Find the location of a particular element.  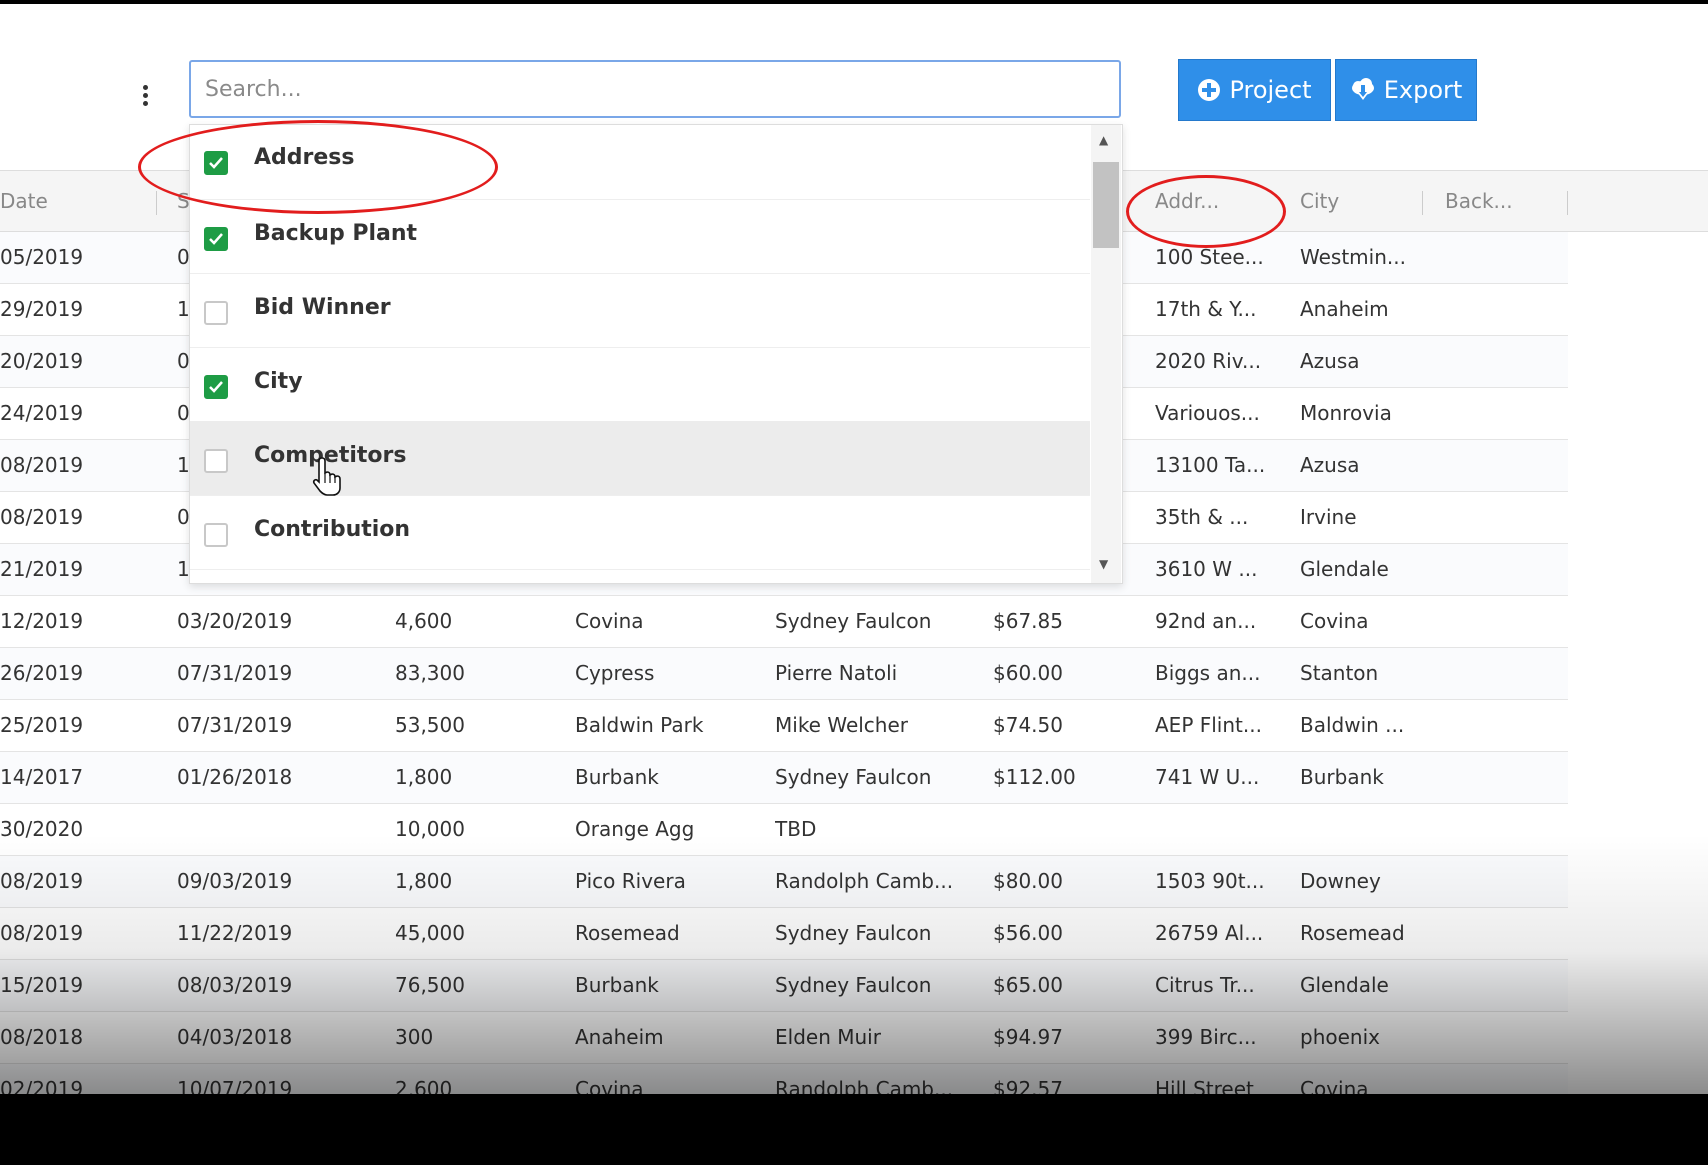

scroll-down-arrow-icon: ▼ is located at coordinates (1103, 564).